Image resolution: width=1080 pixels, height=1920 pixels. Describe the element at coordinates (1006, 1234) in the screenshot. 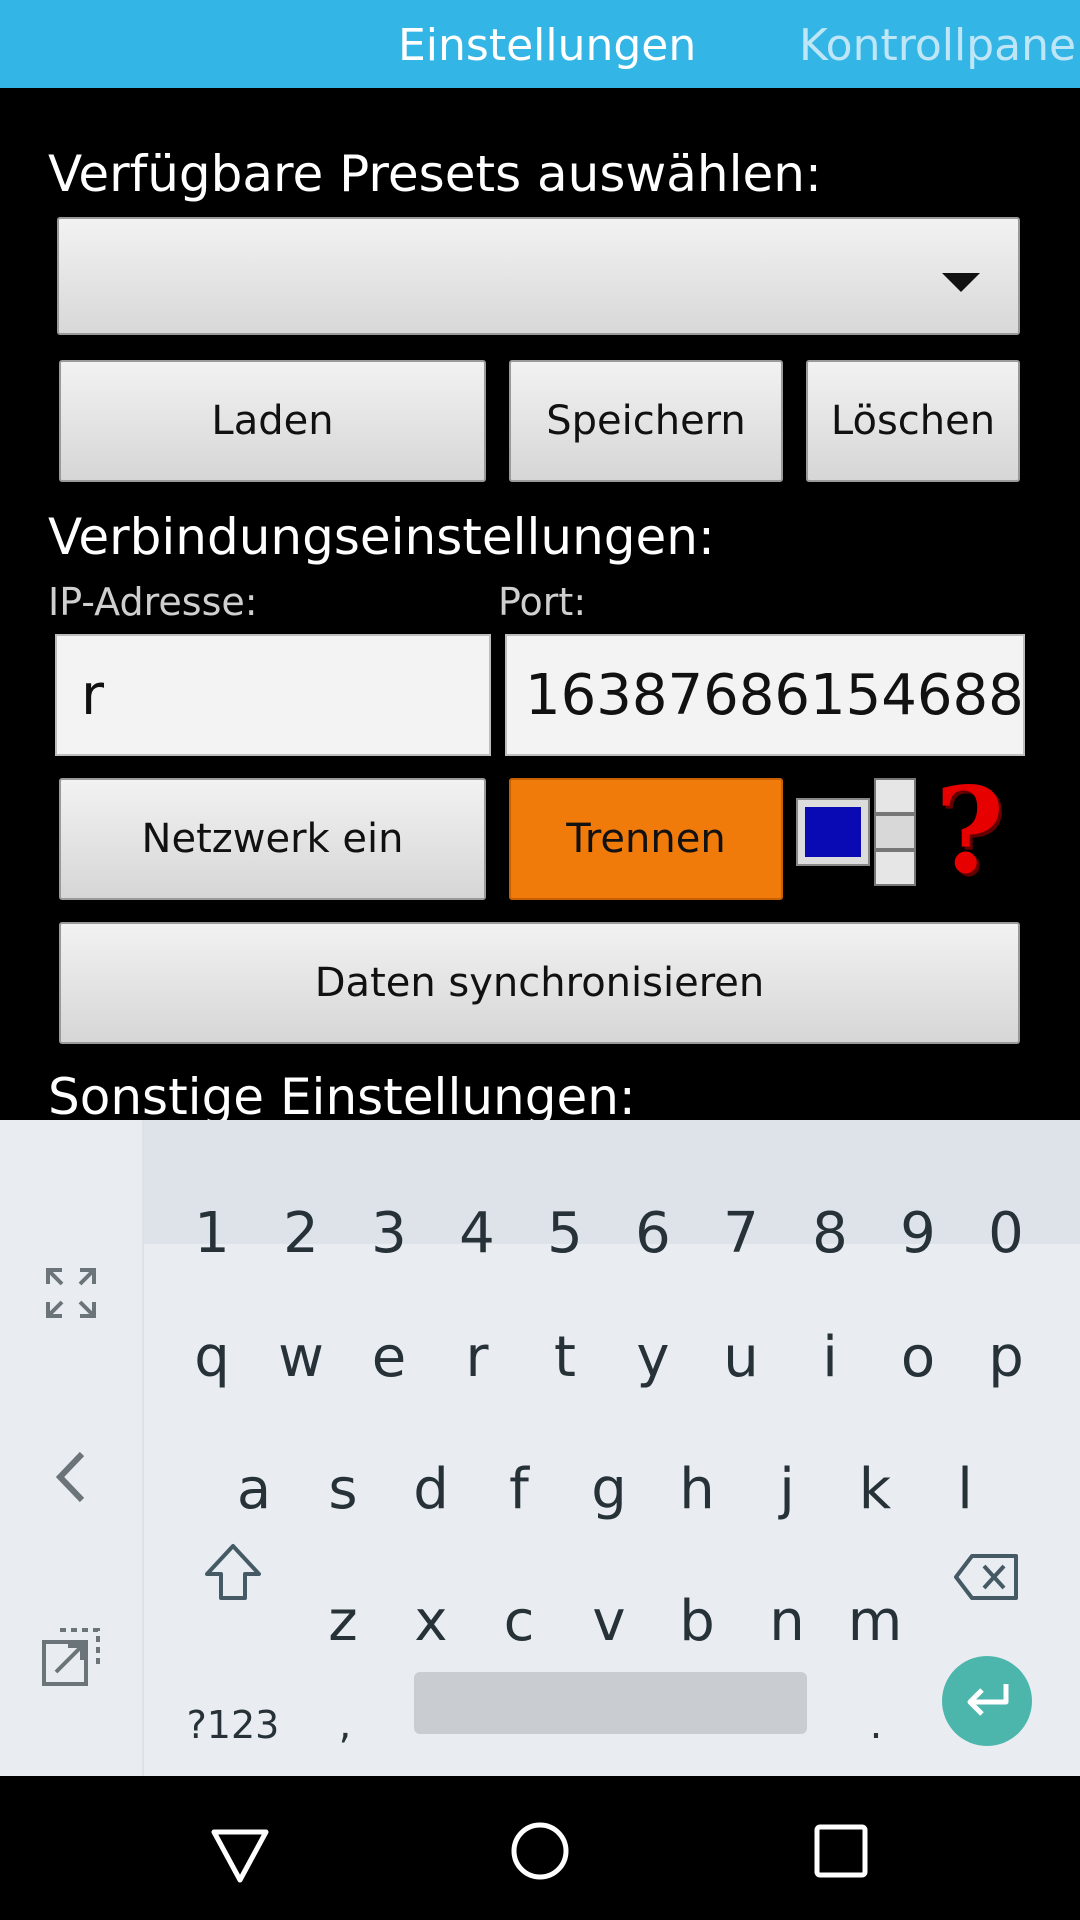

I see `key-0: 0` at that location.